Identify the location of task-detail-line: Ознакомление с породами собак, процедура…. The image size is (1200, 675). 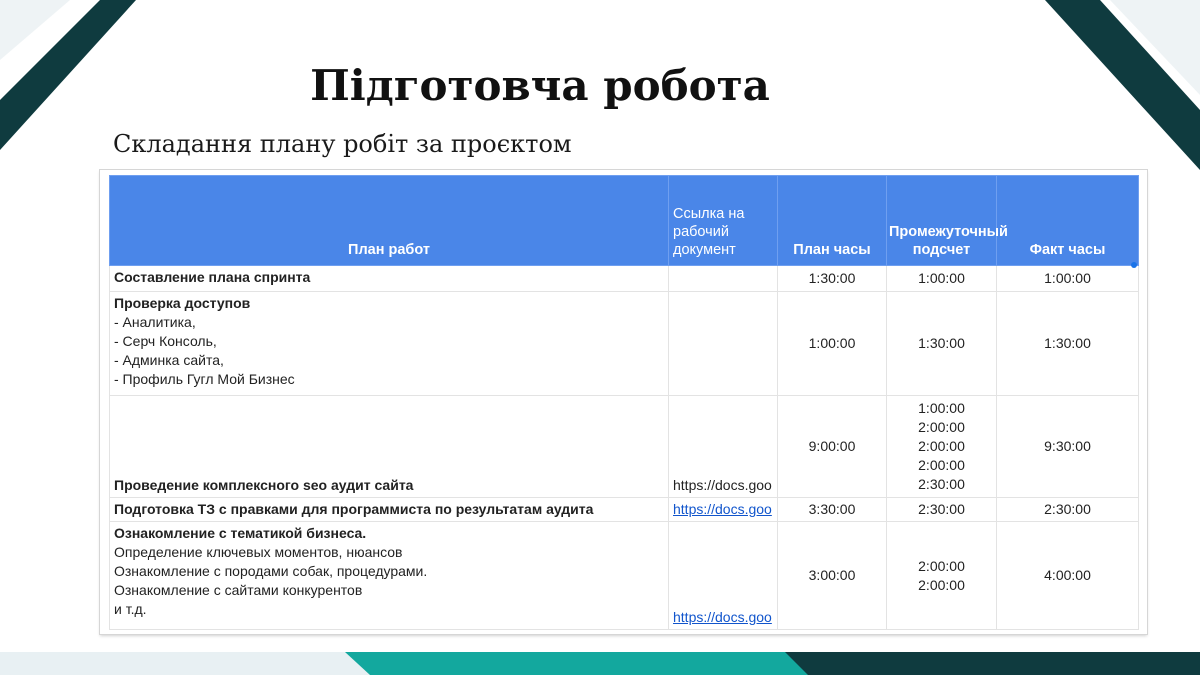
(271, 571).